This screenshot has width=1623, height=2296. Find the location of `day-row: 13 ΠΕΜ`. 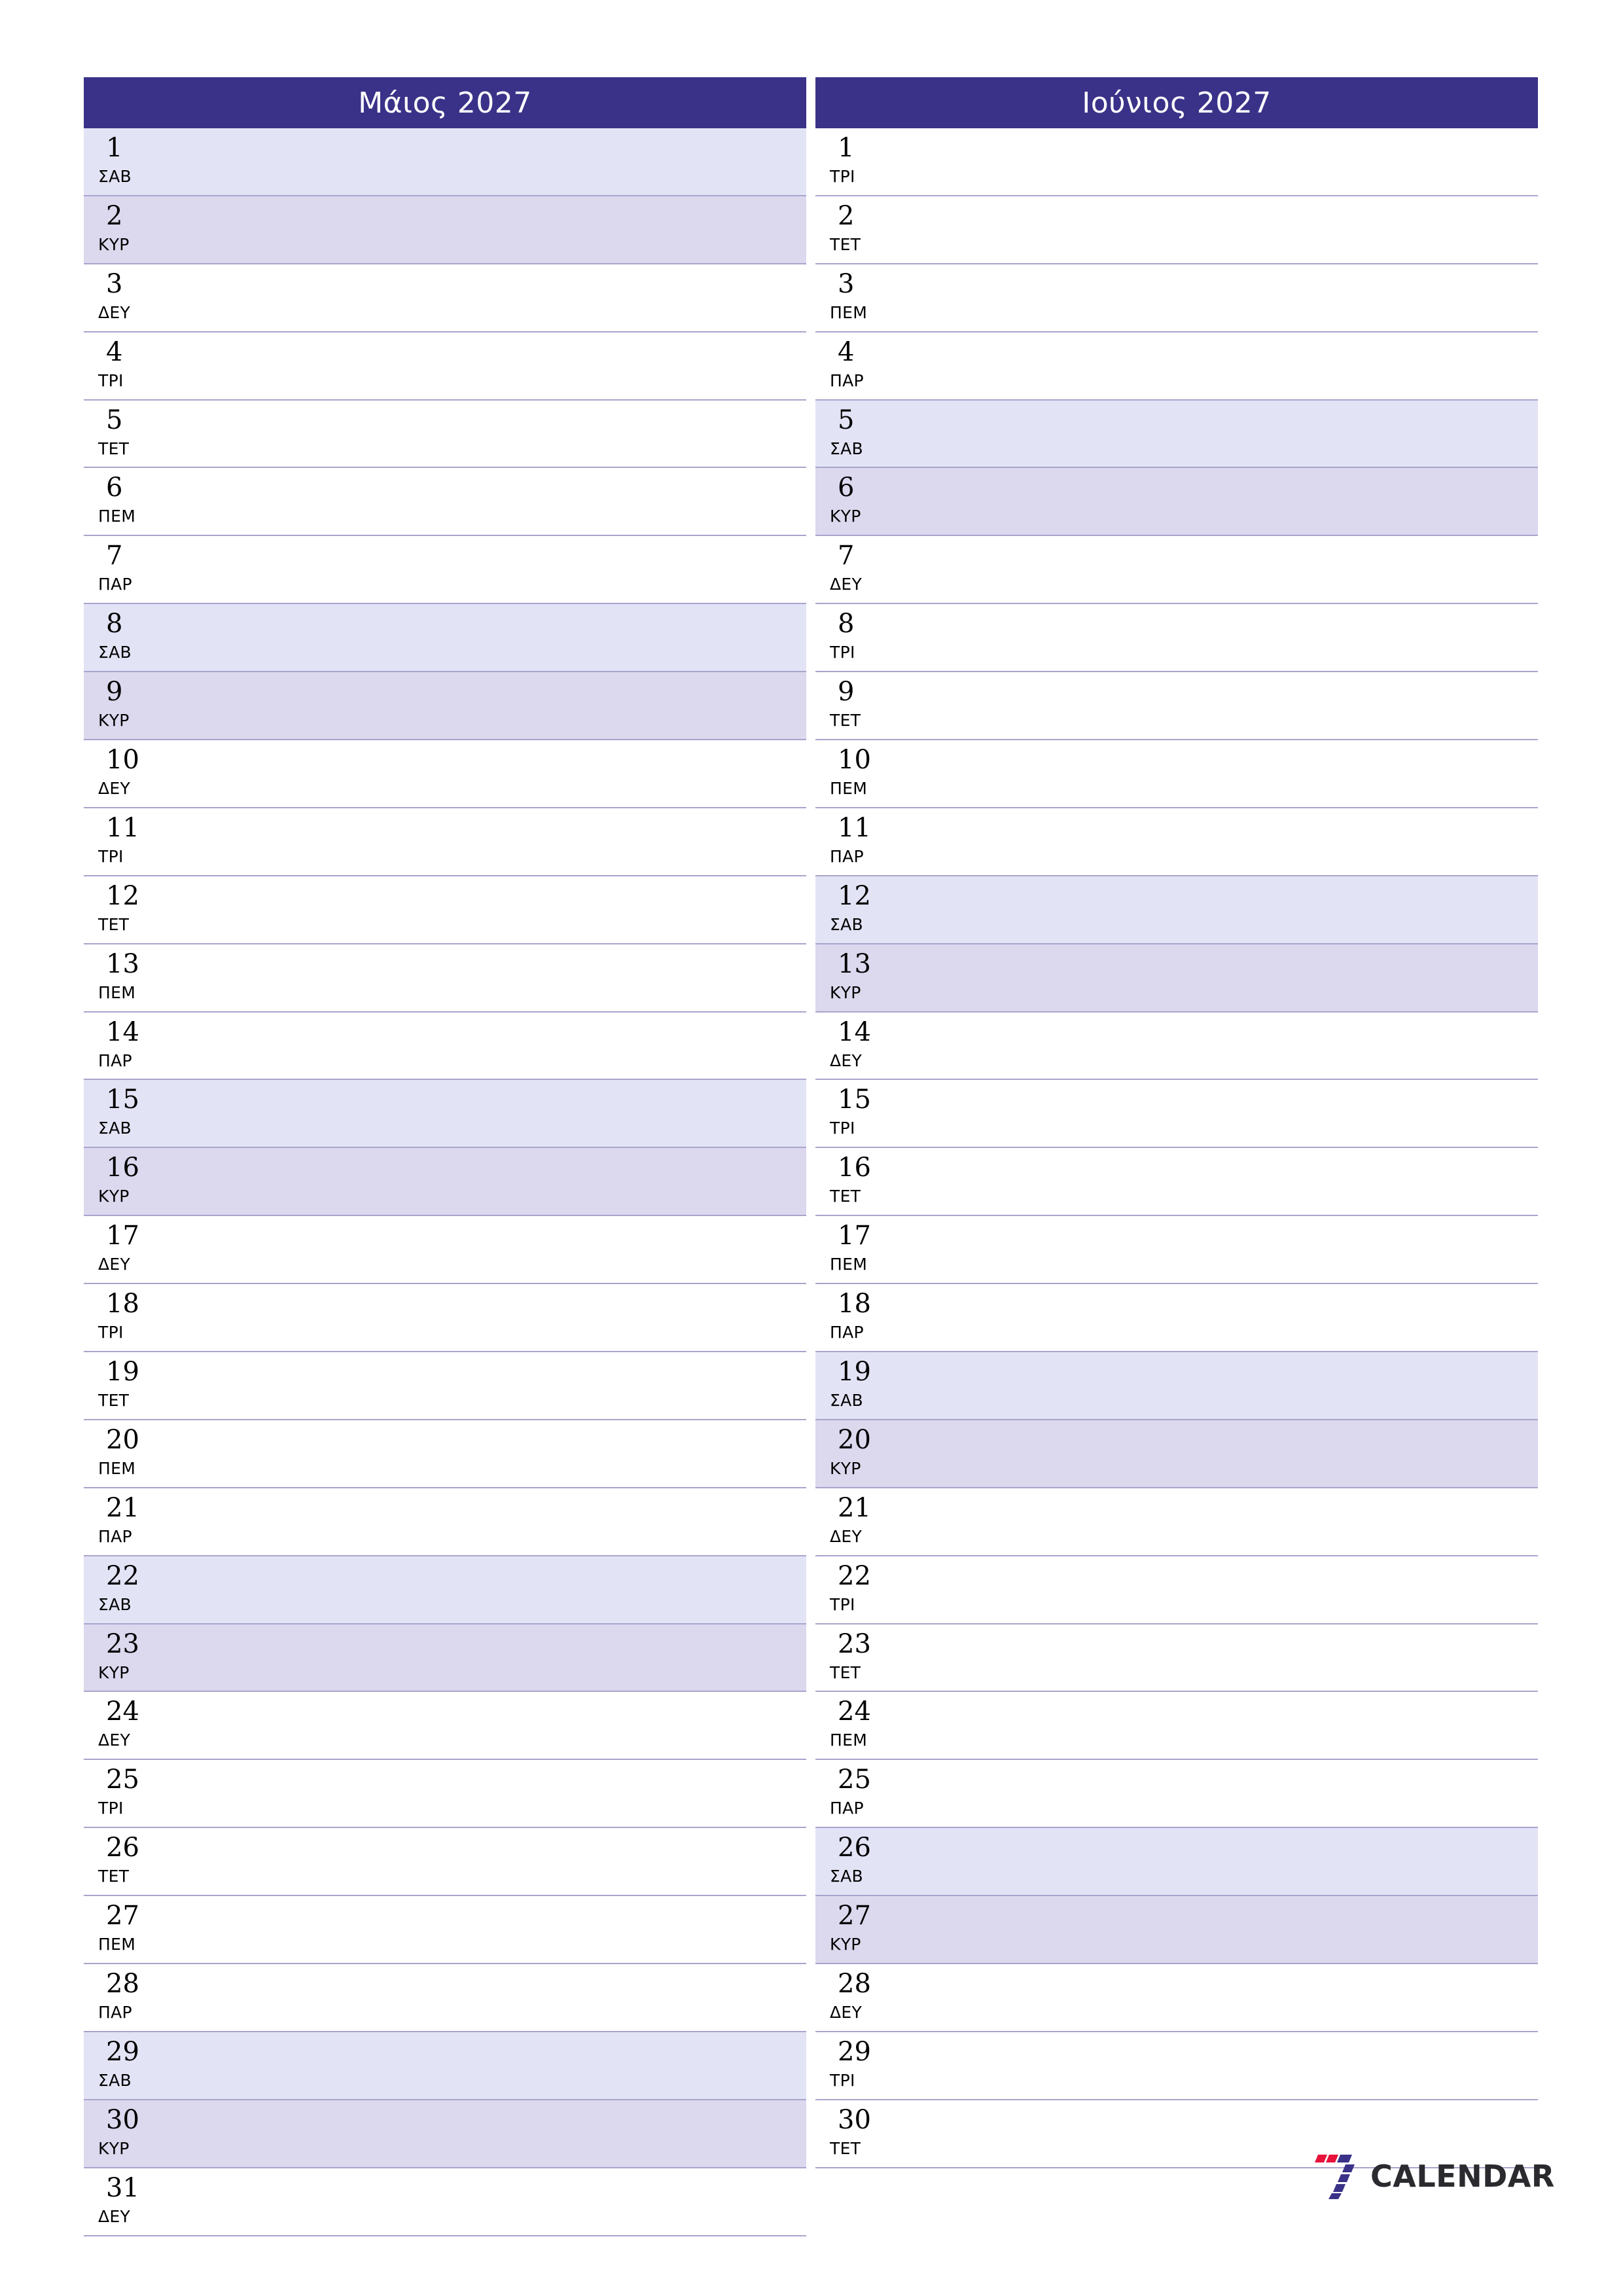

day-row: 13 ΠΕΜ is located at coordinates (445, 978).